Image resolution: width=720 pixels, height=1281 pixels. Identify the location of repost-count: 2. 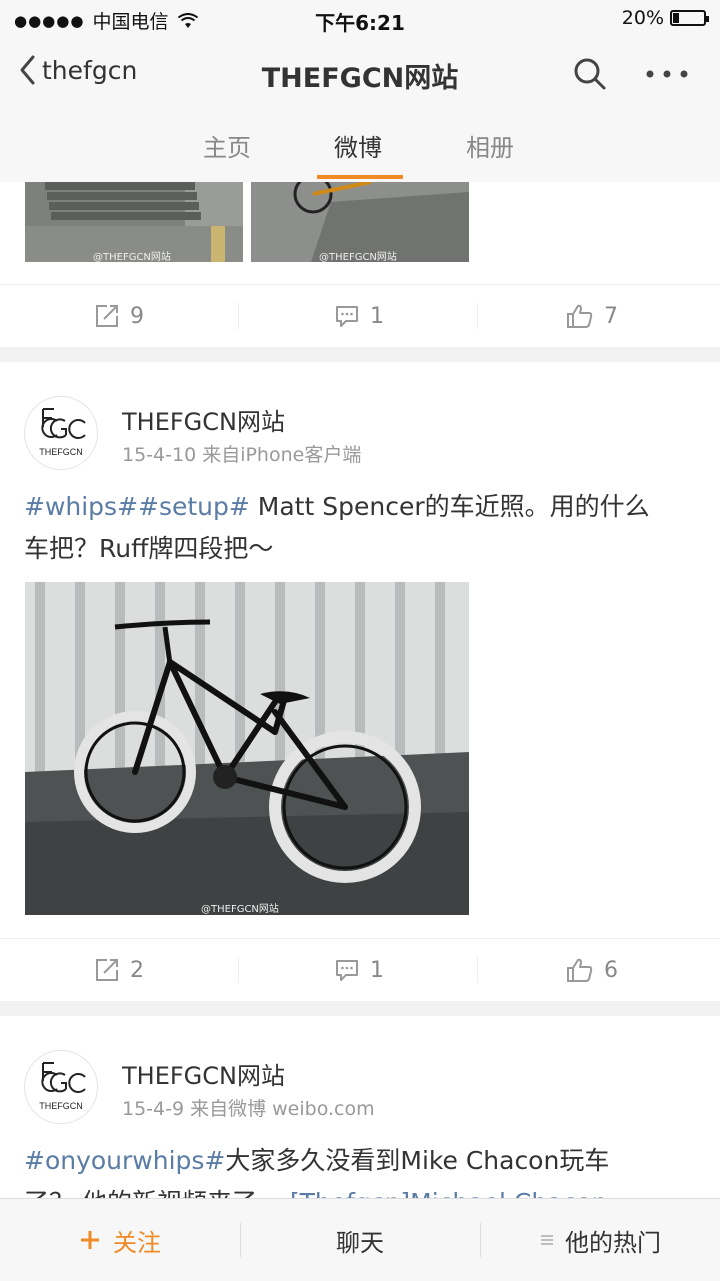
(137, 970).